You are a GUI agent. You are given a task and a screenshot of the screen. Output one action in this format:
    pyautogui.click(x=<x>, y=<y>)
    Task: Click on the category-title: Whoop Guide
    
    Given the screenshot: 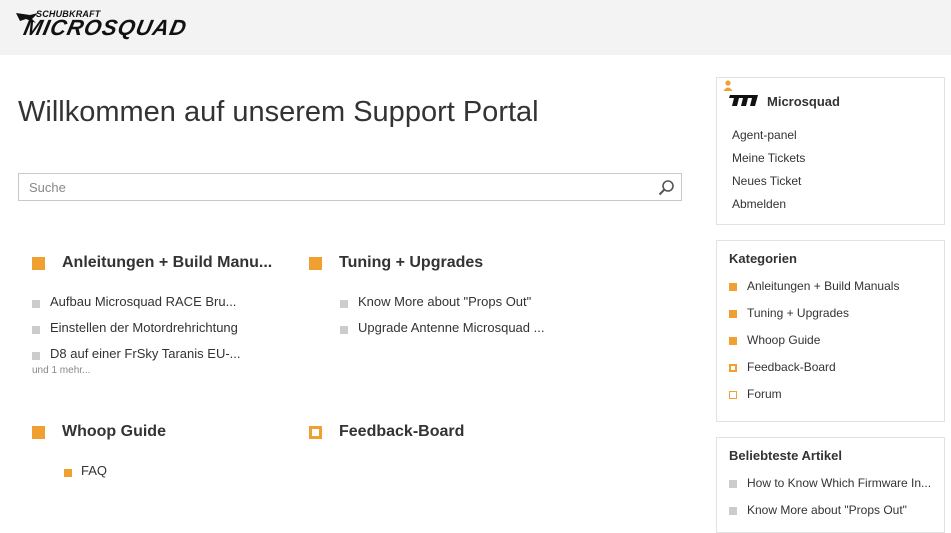 What is the action you would take?
    pyautogui.click(x=114, y=432)
    